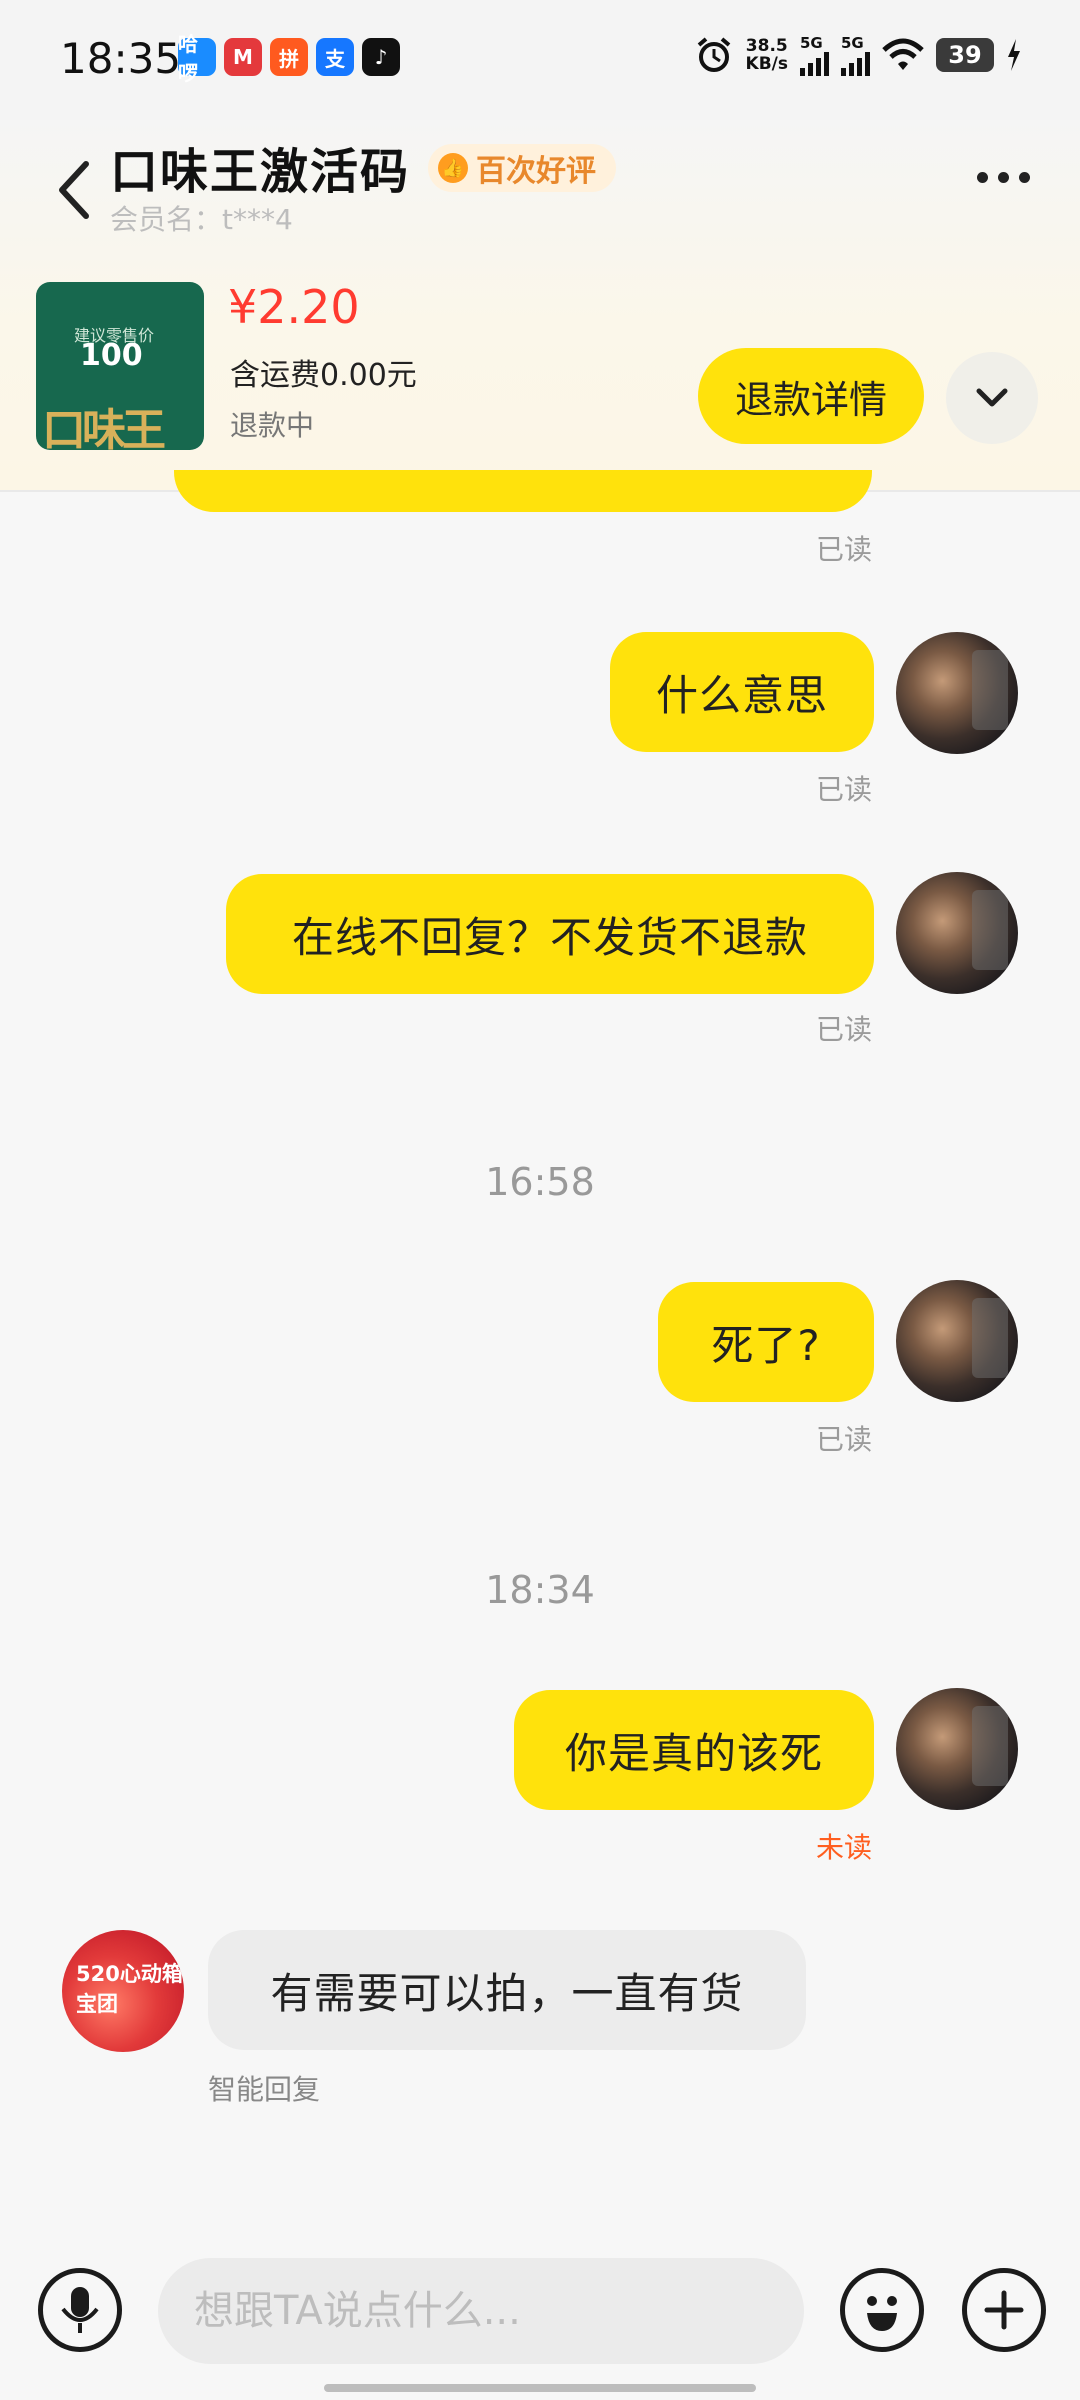 The width and height of the screenshot is (1080, 2400). I want to click on expand-button, so click(992, 398).